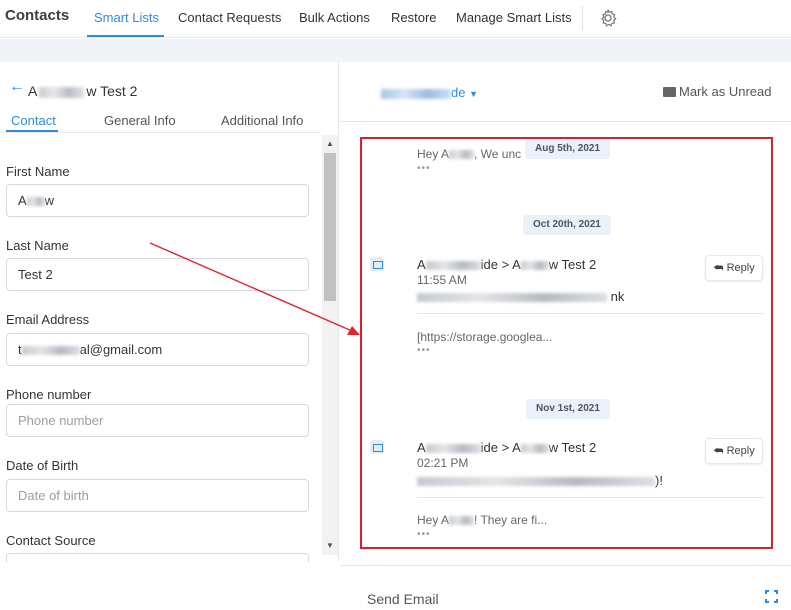 This screenshot has height=610, width=791. I want to click on date-separator: Oct 20th, 2021, so click(567, 225).